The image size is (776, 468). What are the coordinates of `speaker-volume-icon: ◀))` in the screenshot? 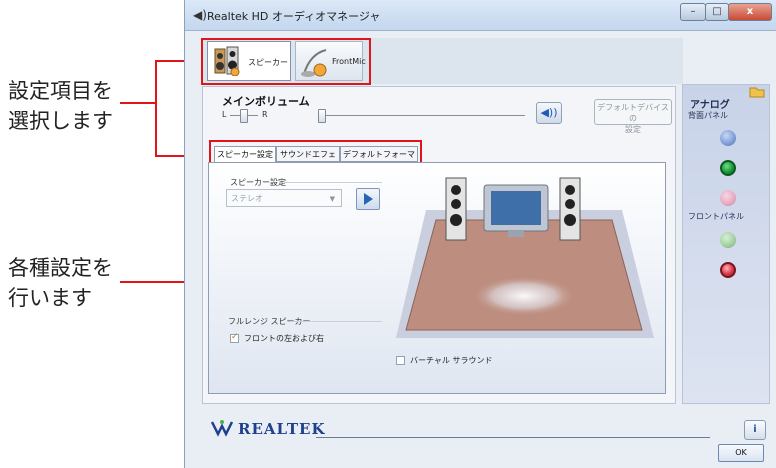 It's located at (549, 112).